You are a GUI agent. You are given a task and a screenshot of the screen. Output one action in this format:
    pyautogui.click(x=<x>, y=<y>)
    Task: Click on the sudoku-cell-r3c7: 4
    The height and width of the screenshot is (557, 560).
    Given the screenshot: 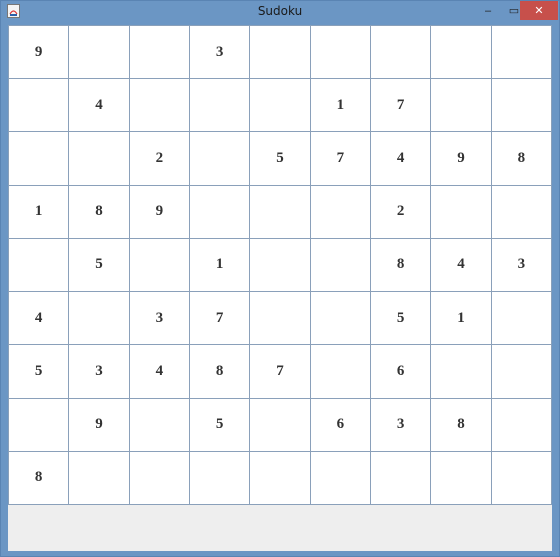 What is the action you would take?
    pyautogui.click(x=401, y=159)
    